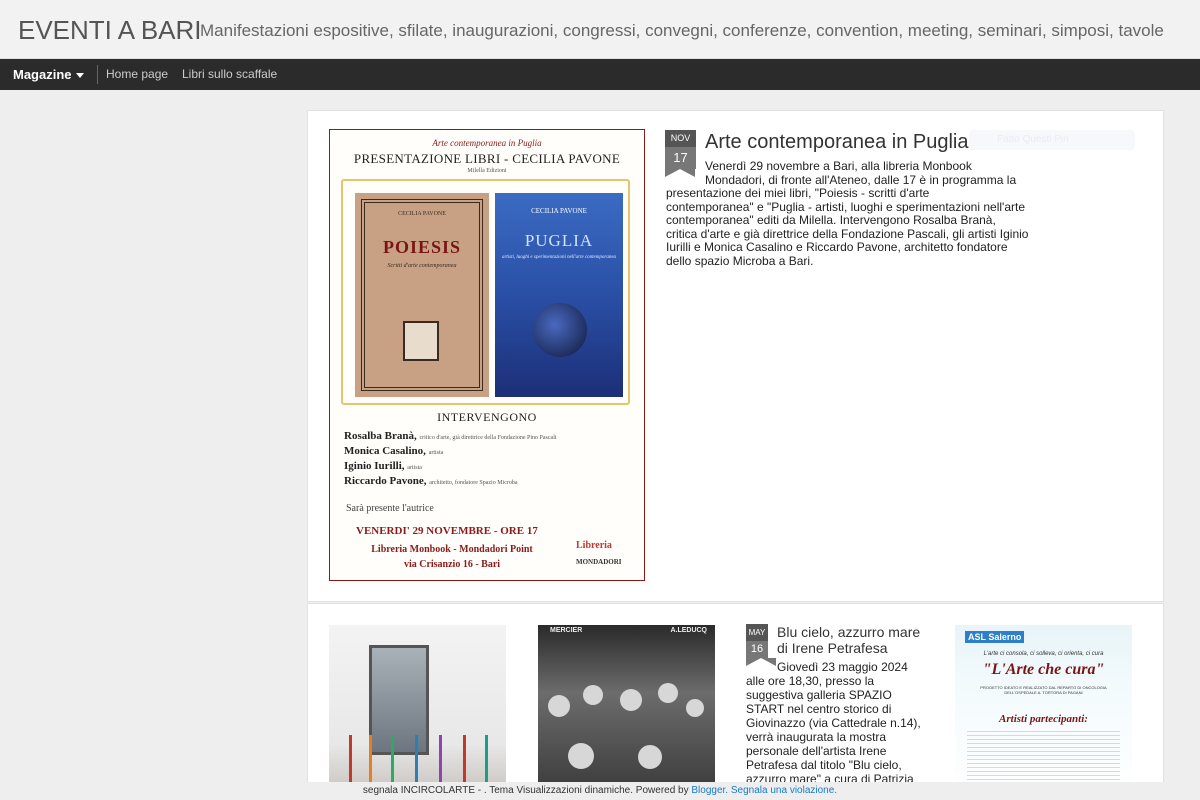 The width and height of the screenshot is (1200, 800). What do you see at coordinates (452, 549) in the screenshot?
I see `poster-place-line1: Libreria Monbook - Mondadori Point` at bounding box center [452, 549].